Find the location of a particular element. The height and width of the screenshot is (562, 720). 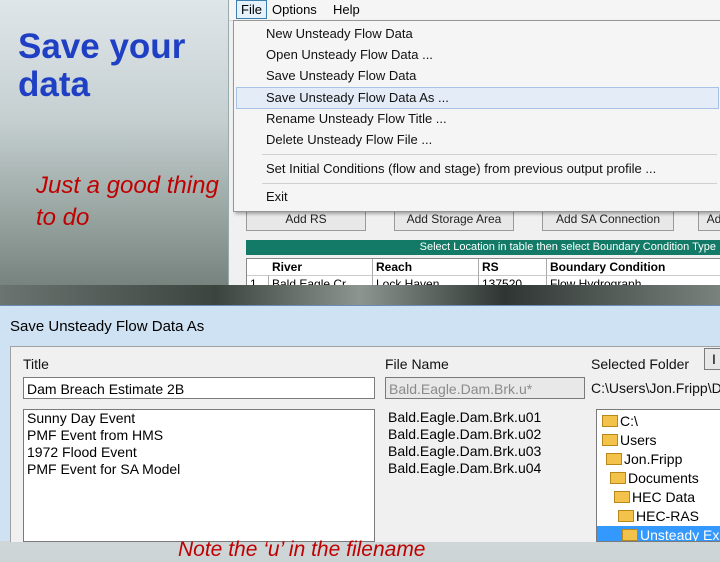

title-label: Title is located at coordinates (36, 364).